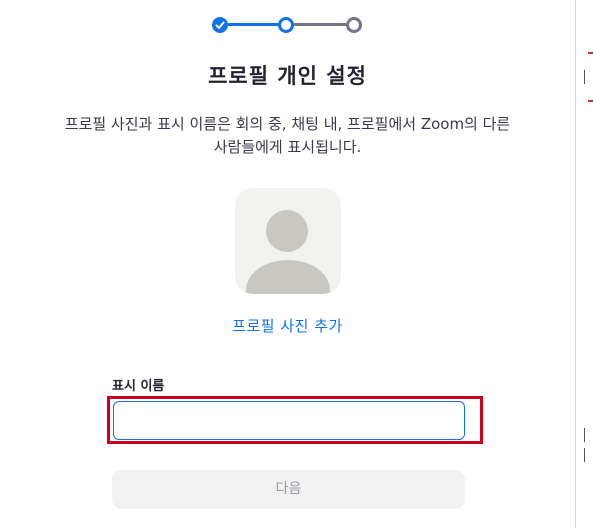 The width and height of the screenshot is (593, 528). I want to click on description-line-2: 사람들에게 표시됩니다., so click(287, 147).